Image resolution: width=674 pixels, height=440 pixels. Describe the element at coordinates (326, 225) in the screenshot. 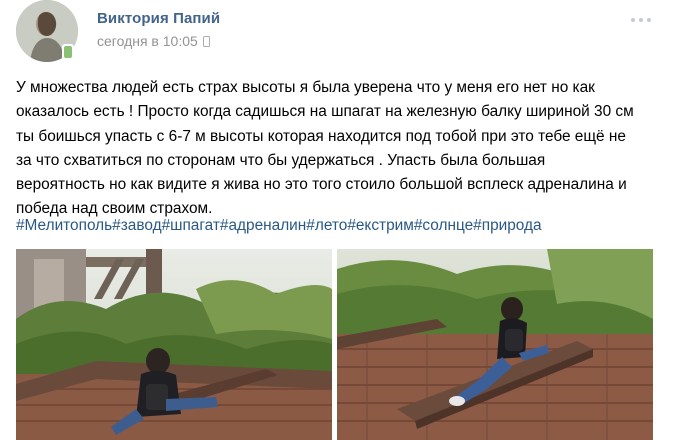

I see `hashtag-link: #лето` at that location.